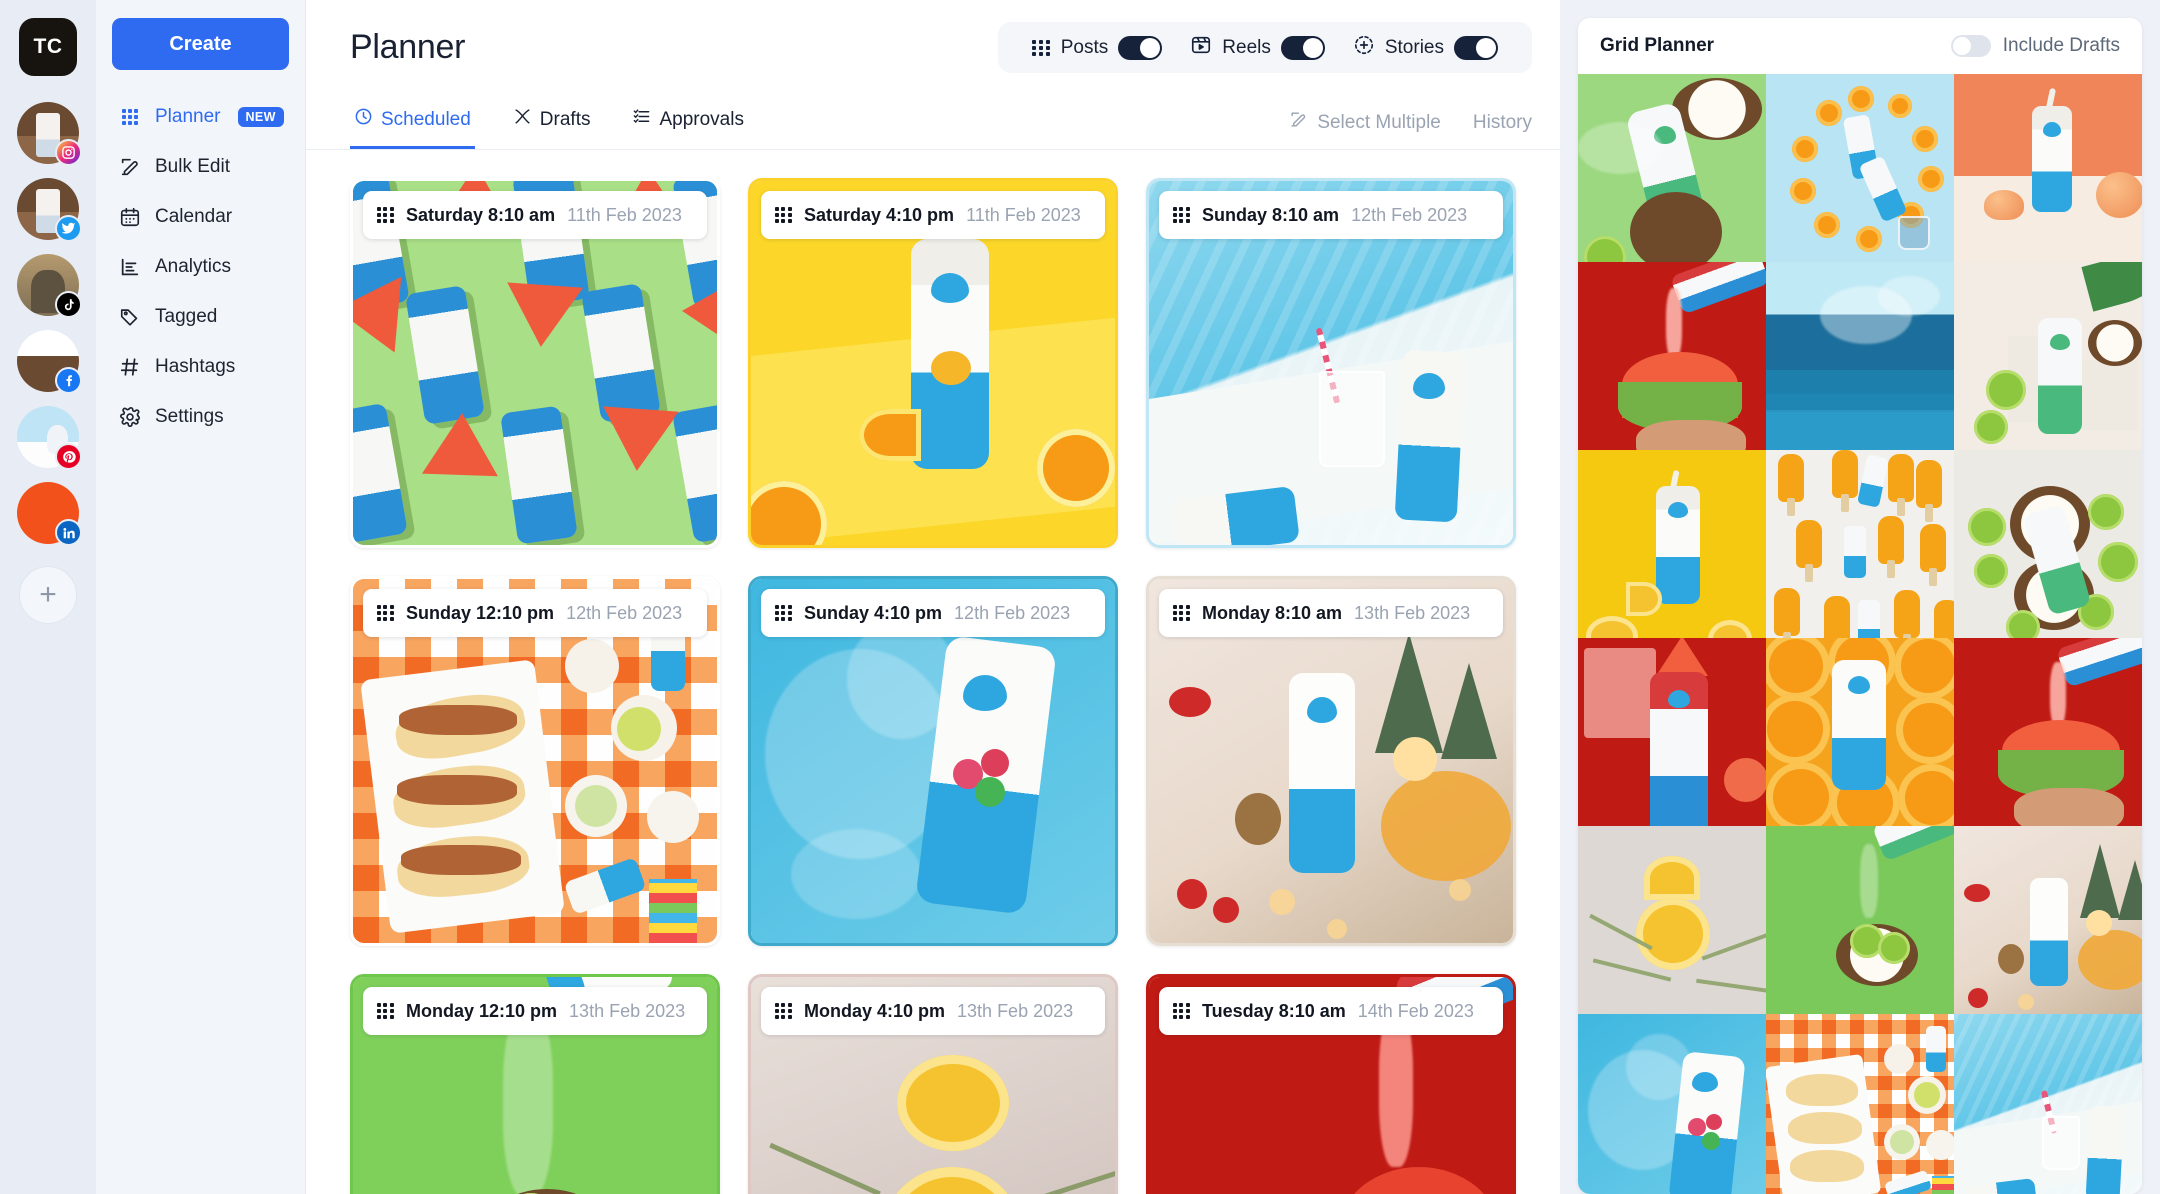 Image resolution: width=2160 pixels, height=1194 pixels. I want to click on grid-planner-title: Grid Planner, so click(1657, 45).